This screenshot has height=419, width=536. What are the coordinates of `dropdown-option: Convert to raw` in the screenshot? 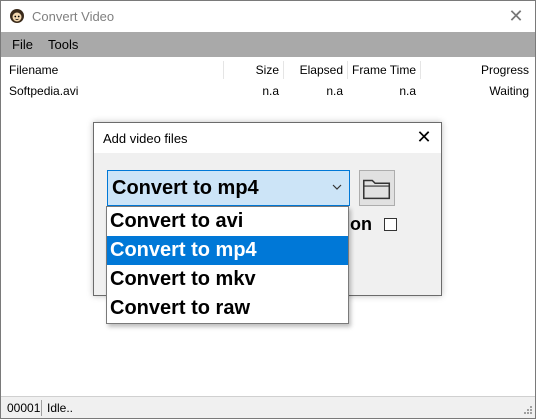 It's located at (227, 308).